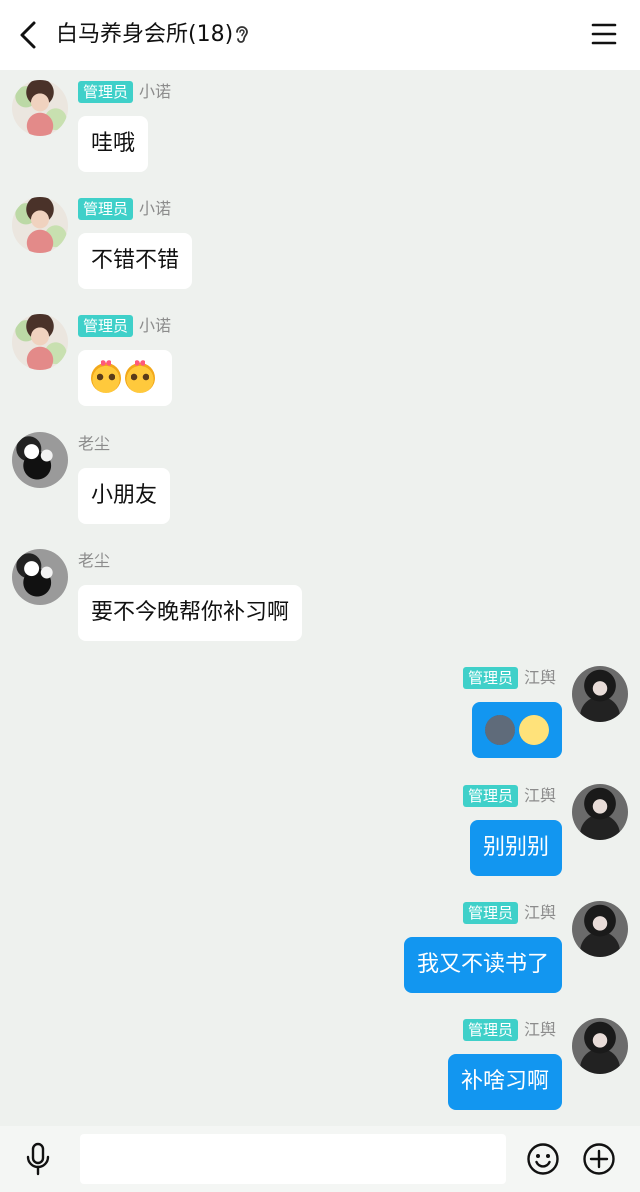  I want to click on message-bubble: 补啥习啊, so click(504, 1082).